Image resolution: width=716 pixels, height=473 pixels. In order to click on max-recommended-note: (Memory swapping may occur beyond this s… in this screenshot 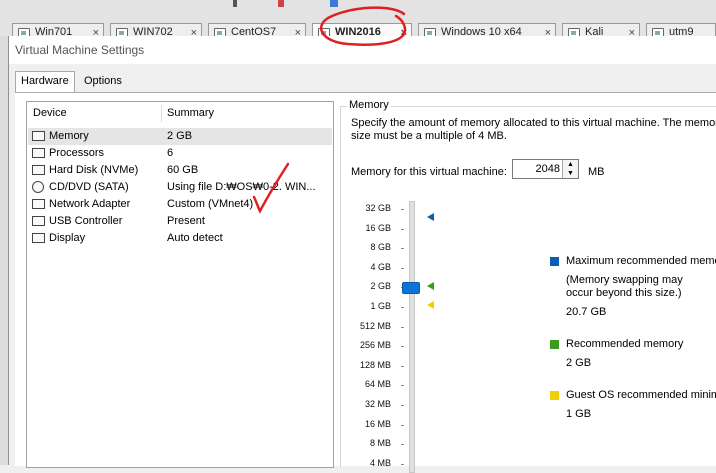, I will do `click(624, 286)`.